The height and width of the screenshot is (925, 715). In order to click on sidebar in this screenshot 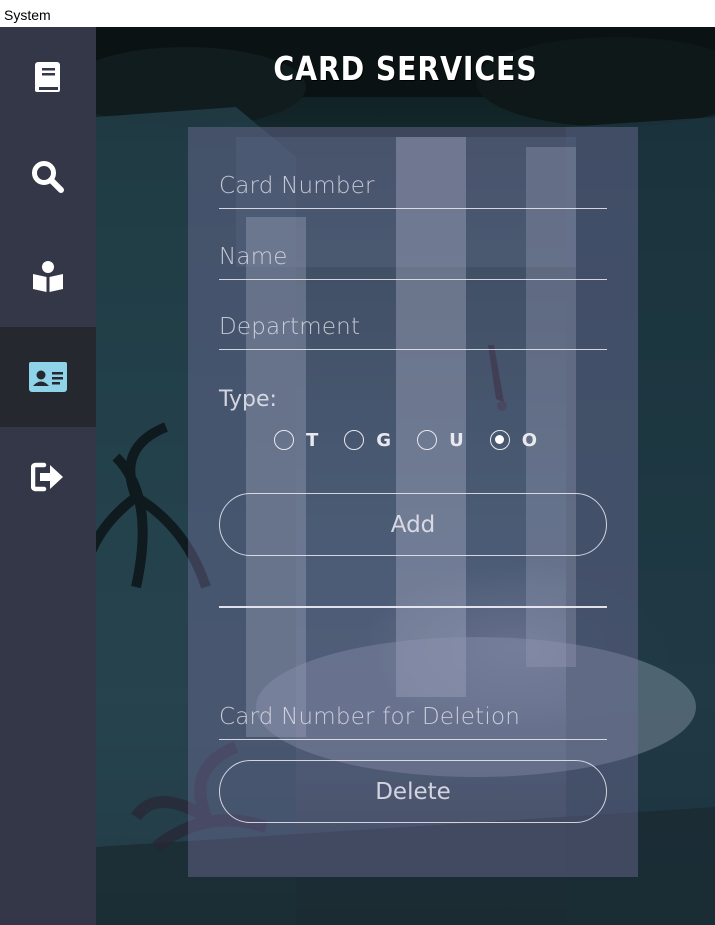, I will do `click(48, 476)`.